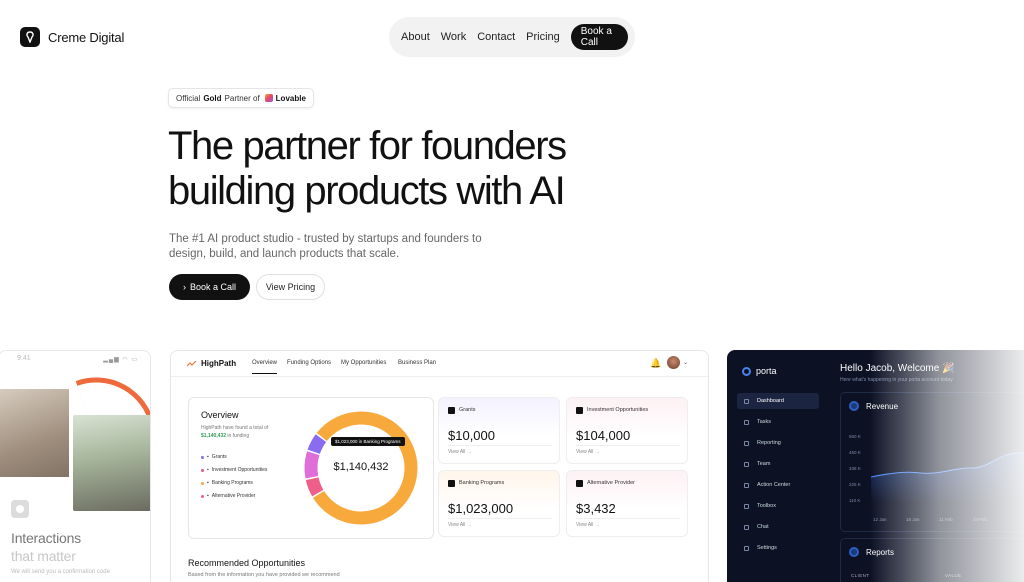 The height and width of the screenshot is (582, 1024). I want to click on tab-funding-options: Funding Options, so click(309, 363).